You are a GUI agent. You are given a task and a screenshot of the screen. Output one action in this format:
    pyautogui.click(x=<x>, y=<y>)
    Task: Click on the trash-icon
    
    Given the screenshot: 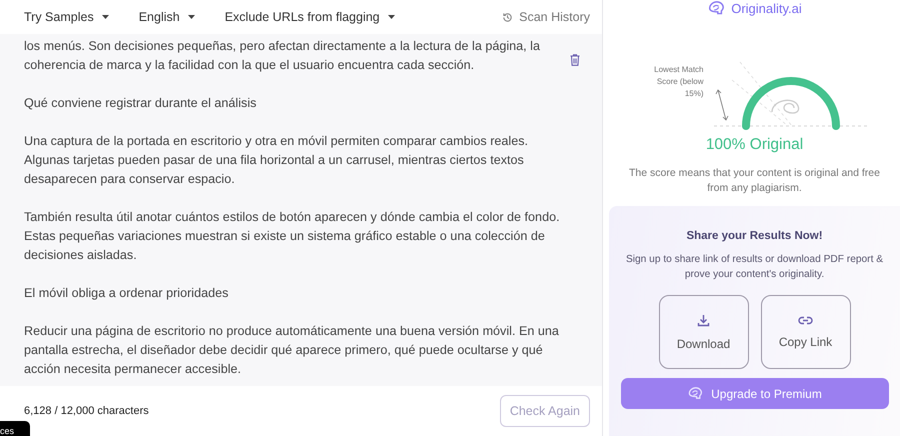 What is the action you would take?
    pyautogui.click(x=575, y=60)
    